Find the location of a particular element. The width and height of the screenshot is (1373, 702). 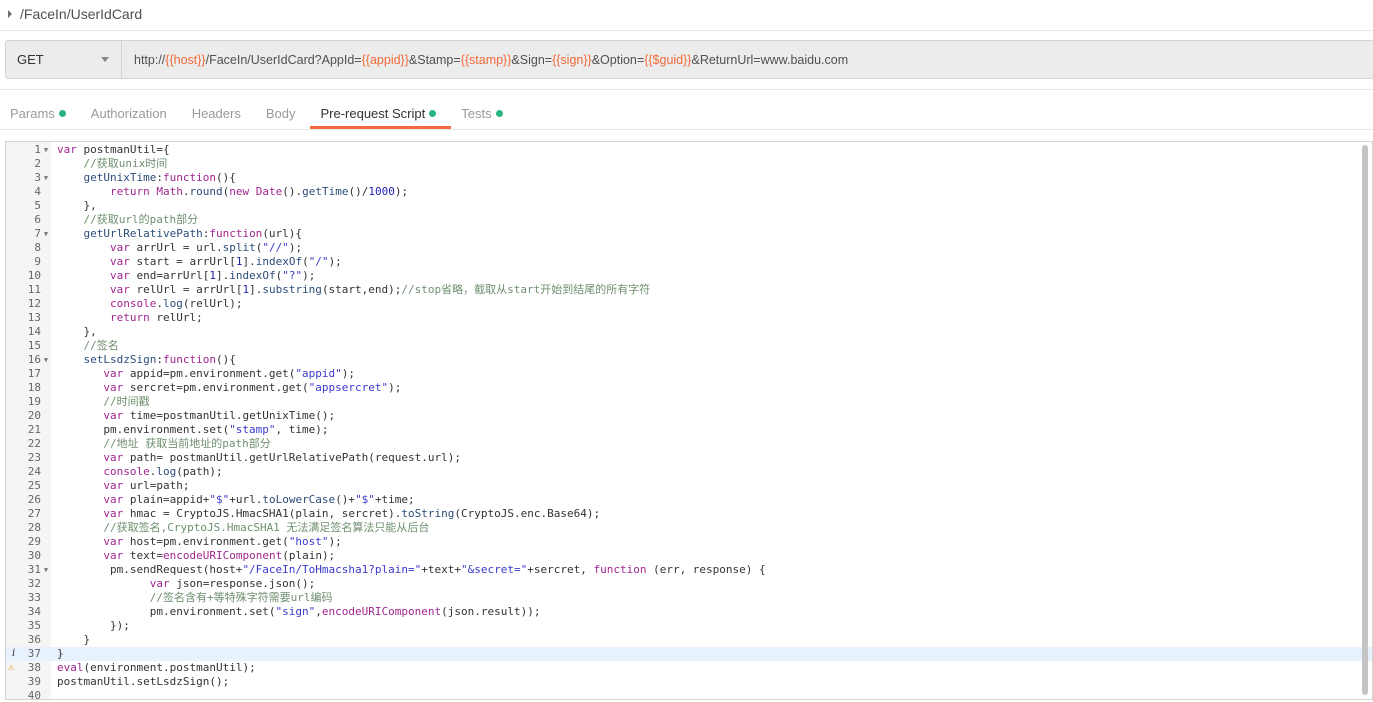

code-line: 35 }); is located at coordinates (689, 626).